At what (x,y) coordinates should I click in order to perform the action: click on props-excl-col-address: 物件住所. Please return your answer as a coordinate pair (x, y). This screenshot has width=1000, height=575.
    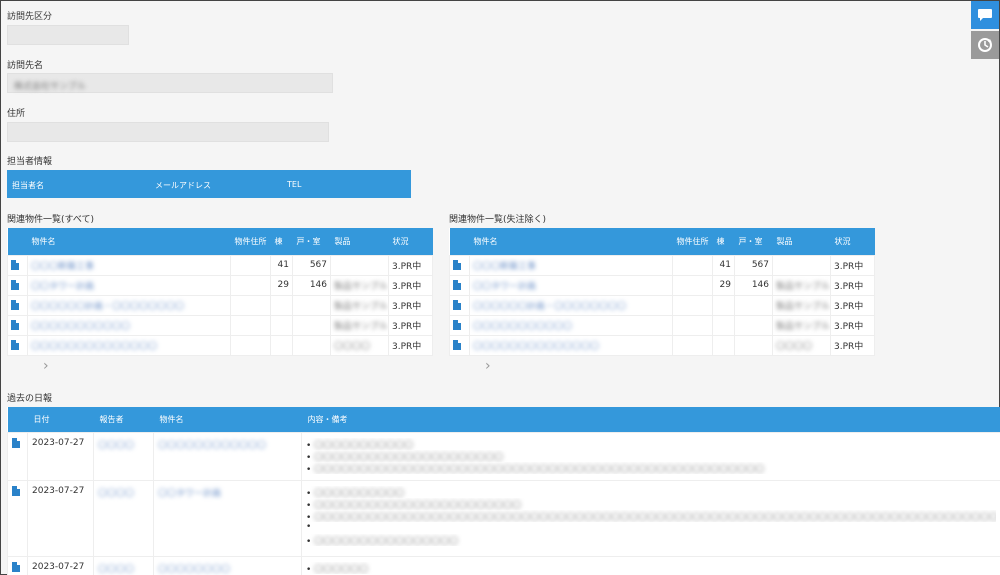
    Looking at the image, I should click on (692, 241).